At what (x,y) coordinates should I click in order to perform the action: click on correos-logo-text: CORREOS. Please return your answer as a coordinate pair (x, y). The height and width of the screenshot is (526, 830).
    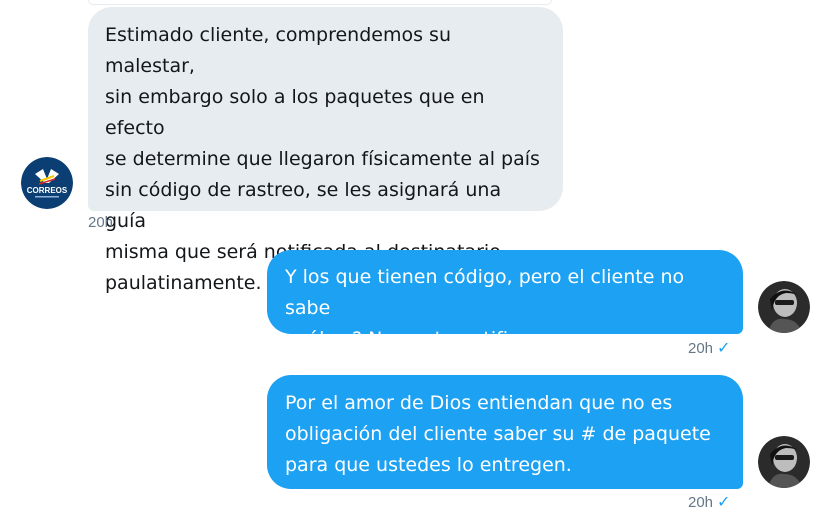
    Looking at the image, I should click on (47, 190).